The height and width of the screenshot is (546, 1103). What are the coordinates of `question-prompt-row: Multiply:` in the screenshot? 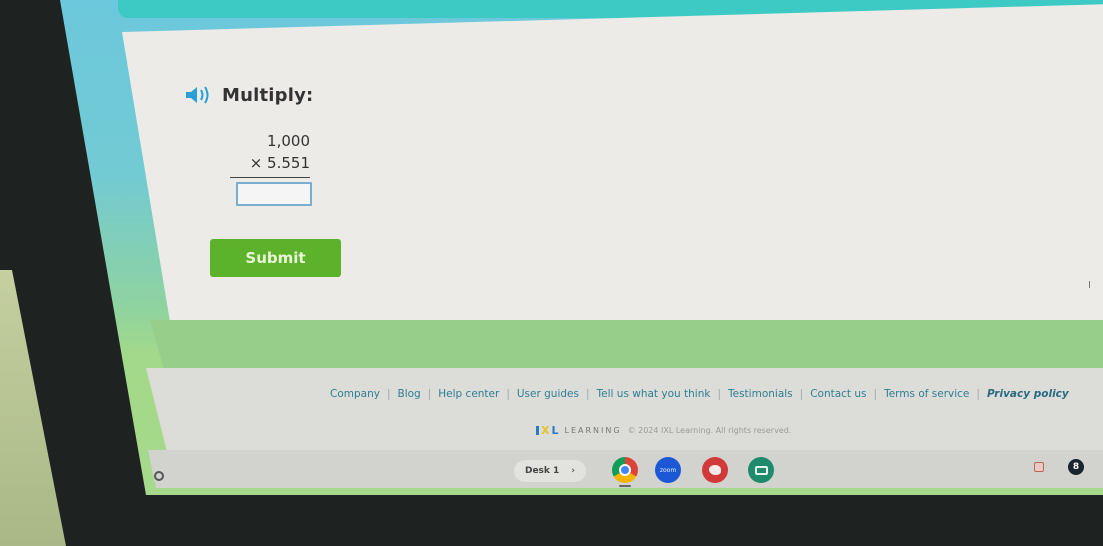 It's located at (248, 95).